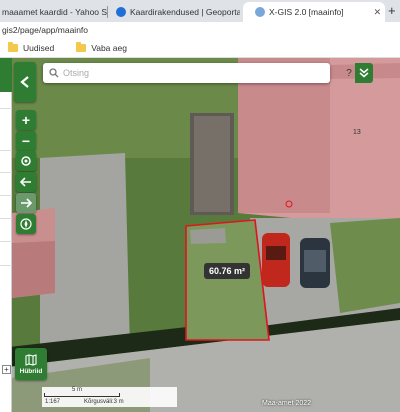  I want to click on forward-button, so click(26, 203).